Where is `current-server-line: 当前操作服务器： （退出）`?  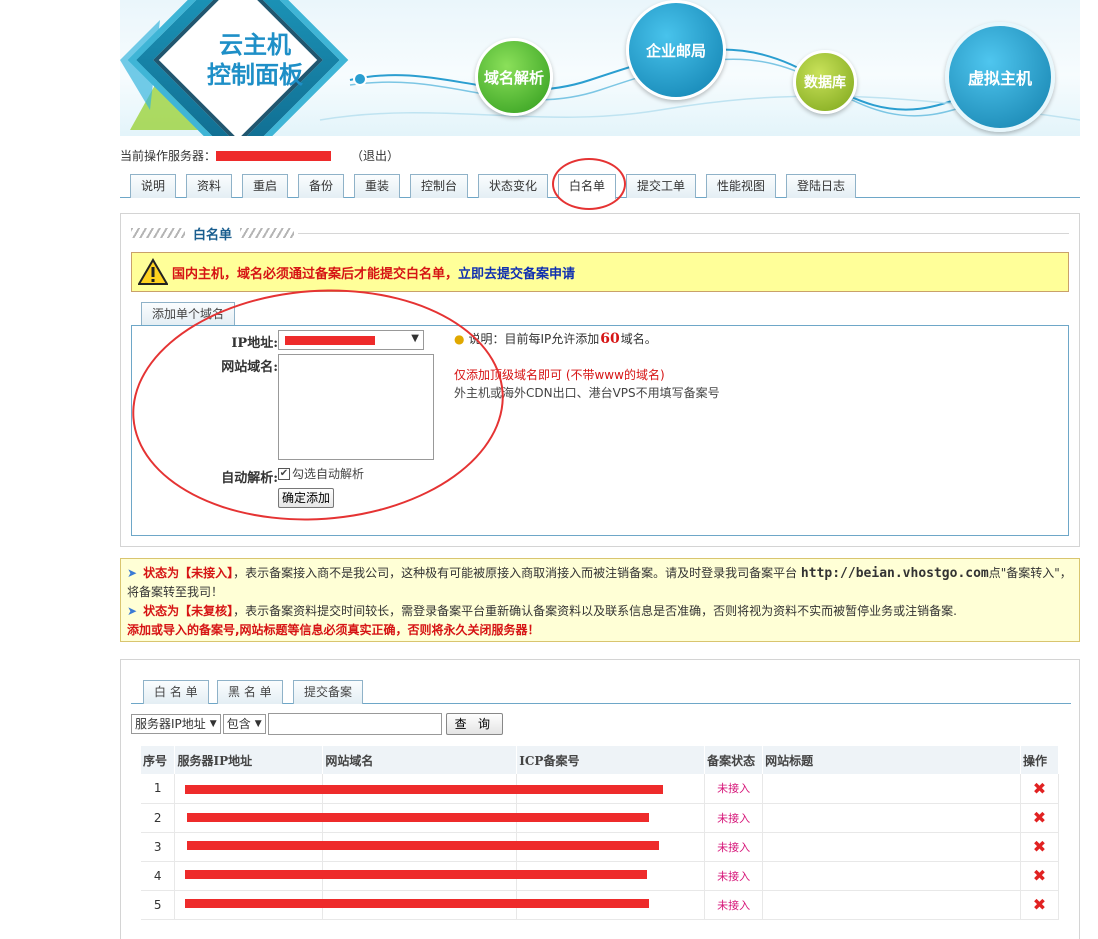 current-server-line: 当前操作服务器： （退出） is located at coordinates (259, 155).